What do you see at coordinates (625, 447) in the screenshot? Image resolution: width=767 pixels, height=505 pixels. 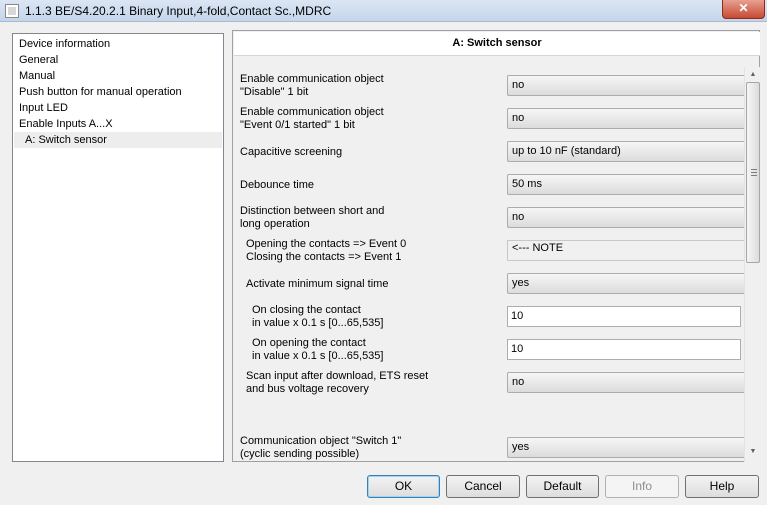 I see `select-switch-object: yes` at bounding box center [625, 447].